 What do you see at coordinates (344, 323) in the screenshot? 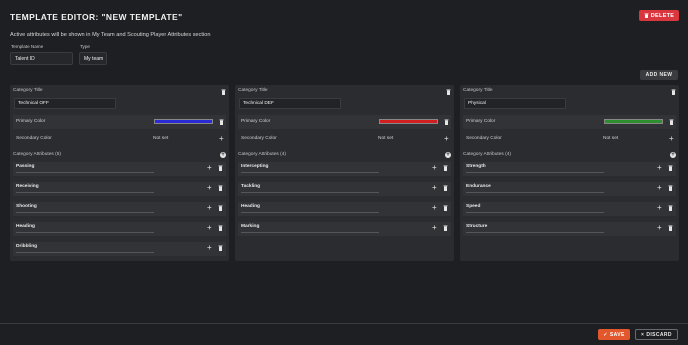
I see `footer-divider` at bounding box center [344, 323].